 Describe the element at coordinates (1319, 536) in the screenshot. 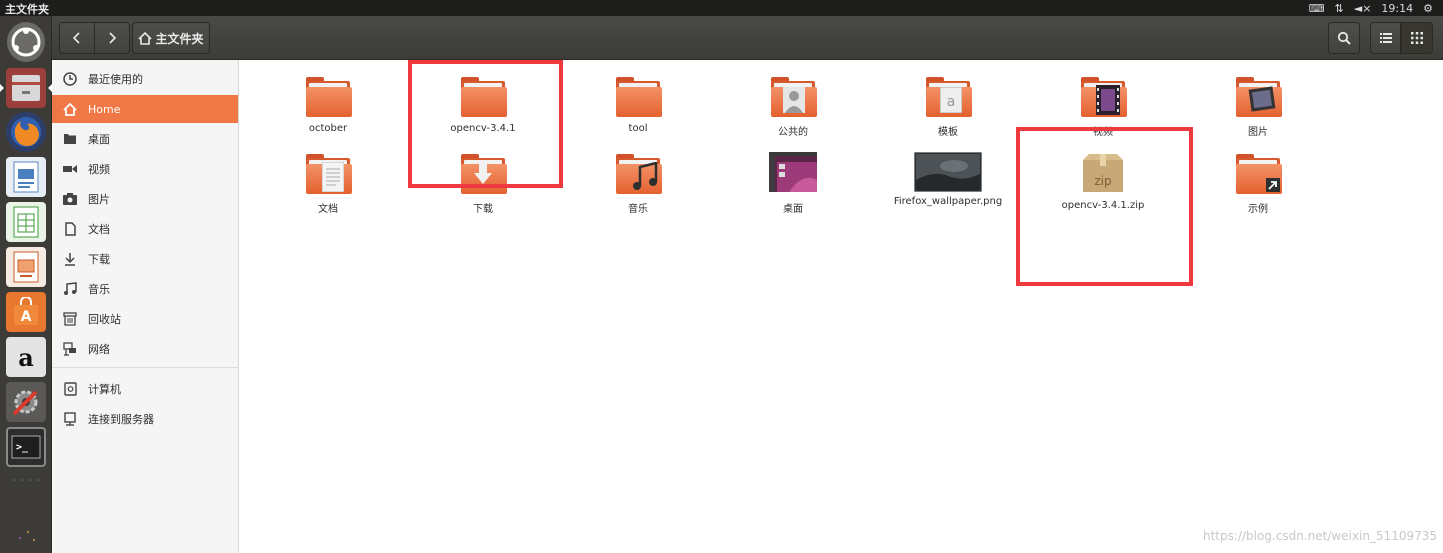

I see `watermark: https://blog.csdn.net/weixin_51109735` at that location.